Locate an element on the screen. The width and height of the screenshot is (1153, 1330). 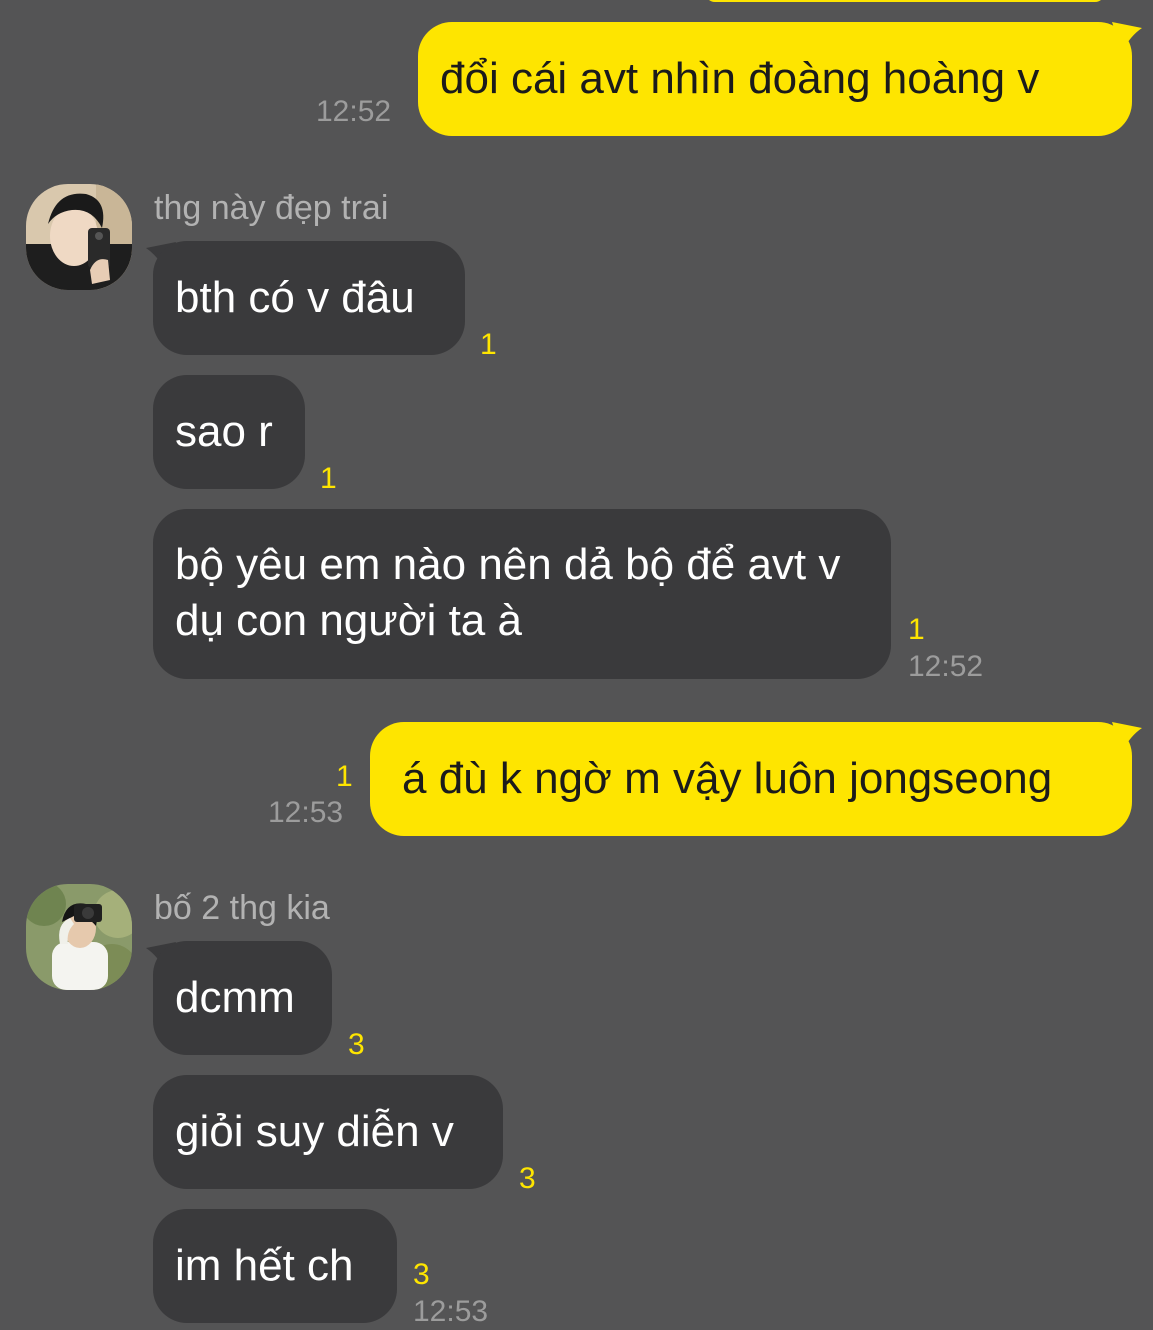
their-message-bubble: giỏi suy diễn v is located at coordinates (328, 1132).